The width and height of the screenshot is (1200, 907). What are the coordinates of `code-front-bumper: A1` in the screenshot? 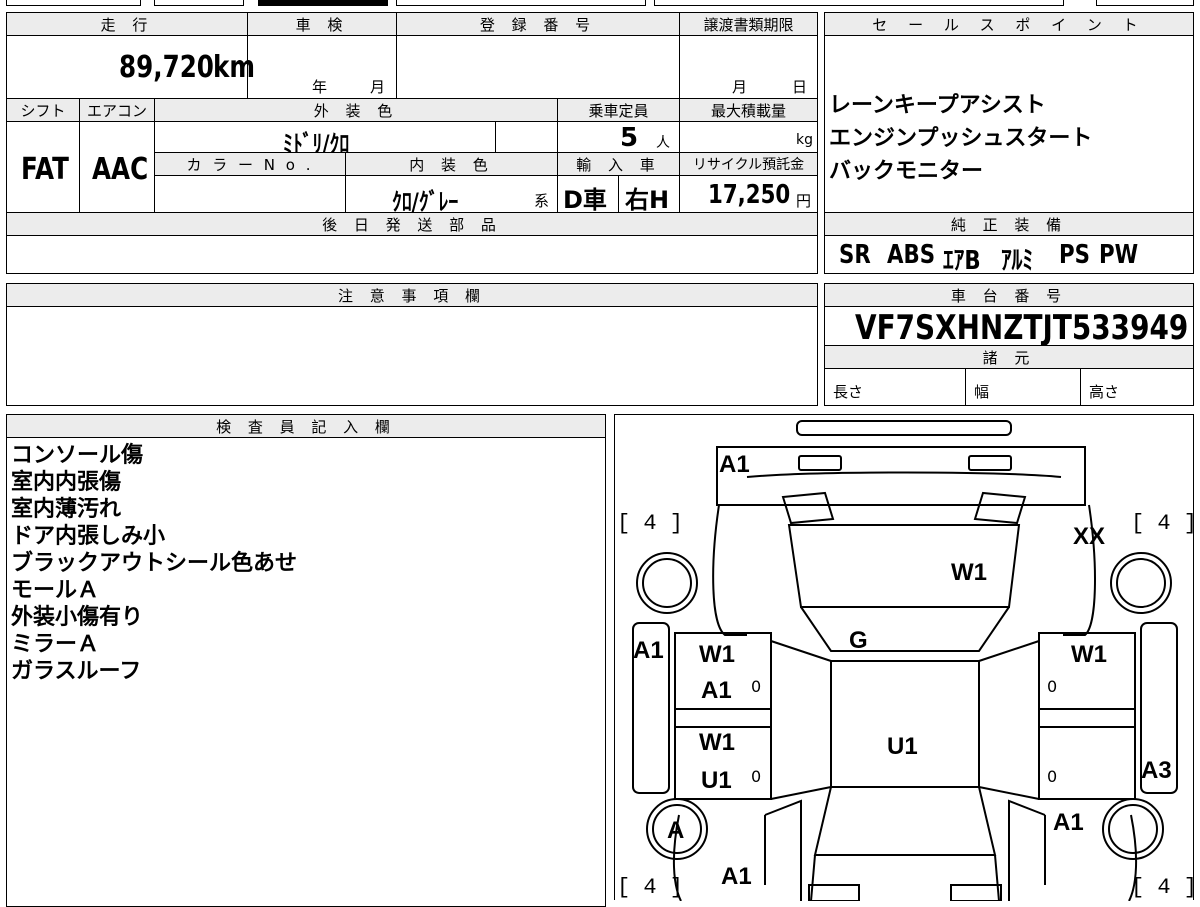 It's located at (734, 464).